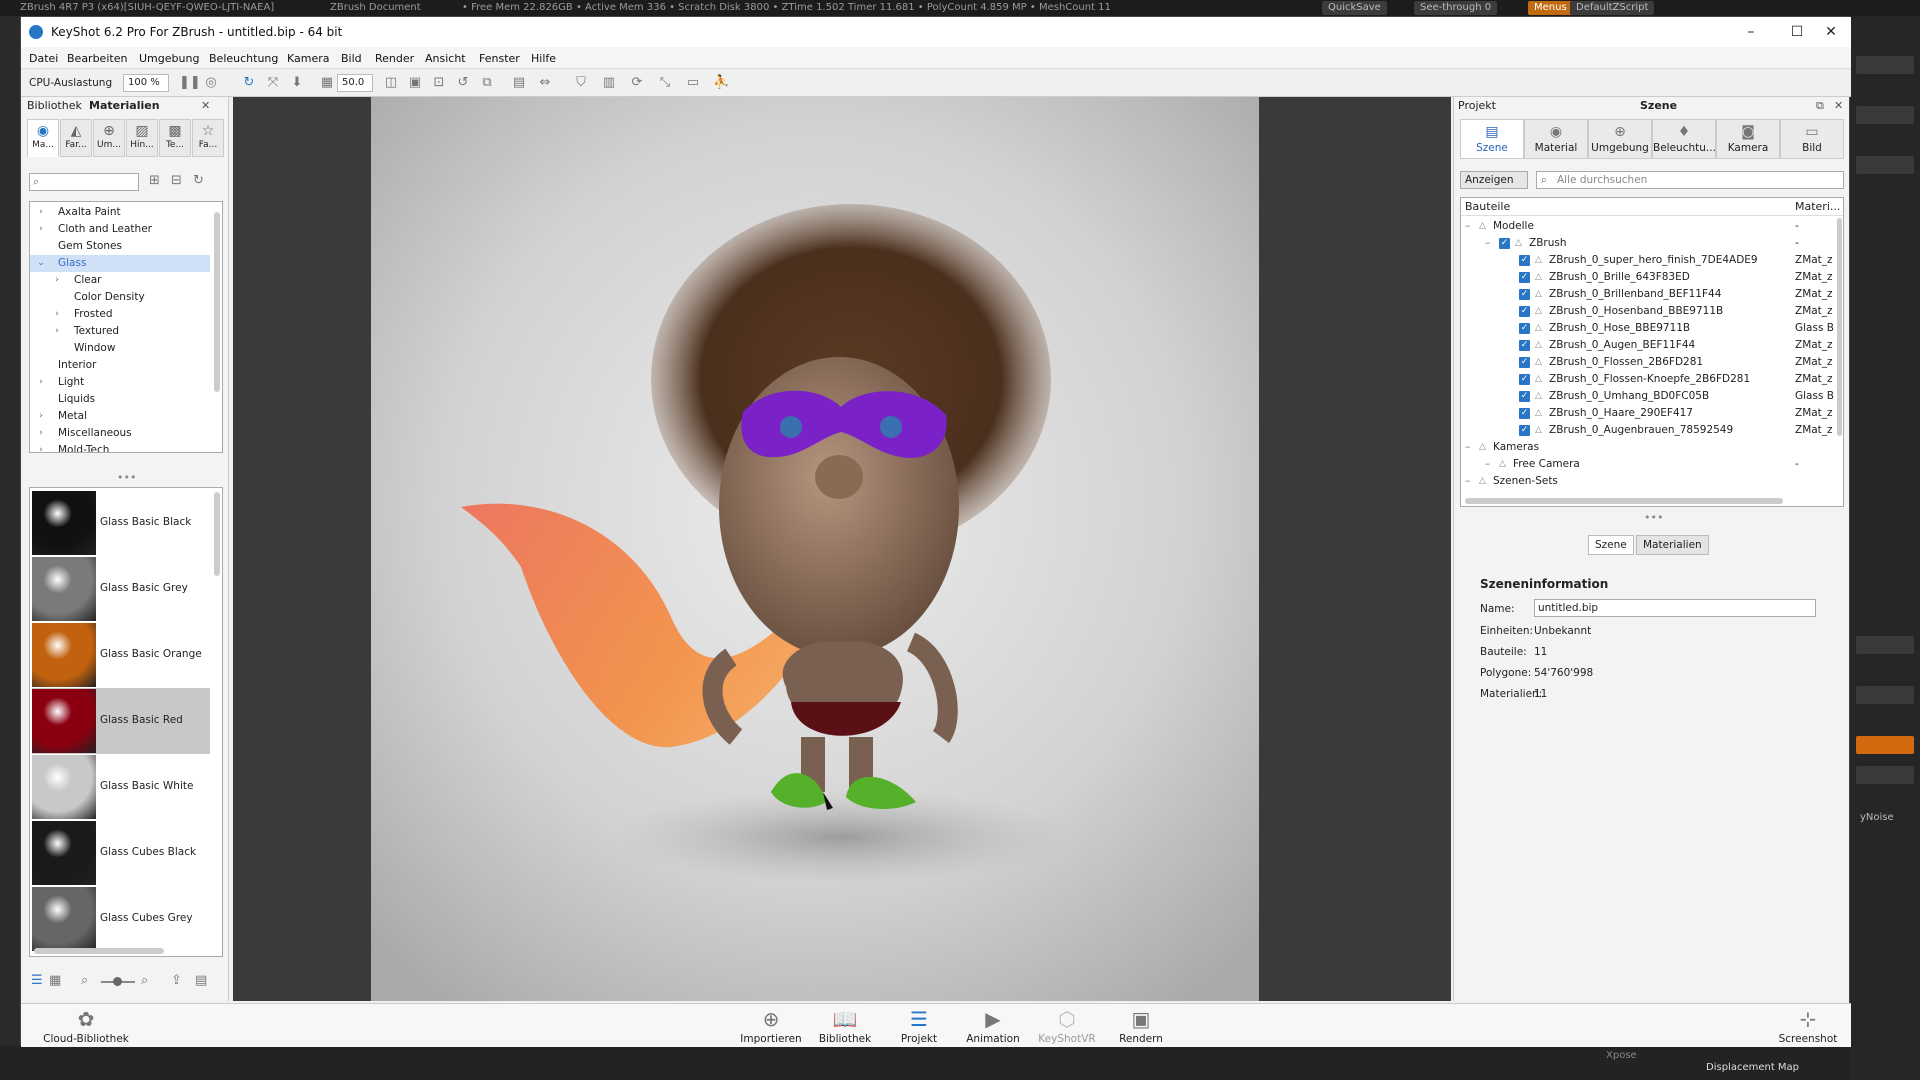 This screenshot has width=1920, height=1080. I want to click on scene-tree-row: – ✓ △ ZBrush -, so click(1646, 243).